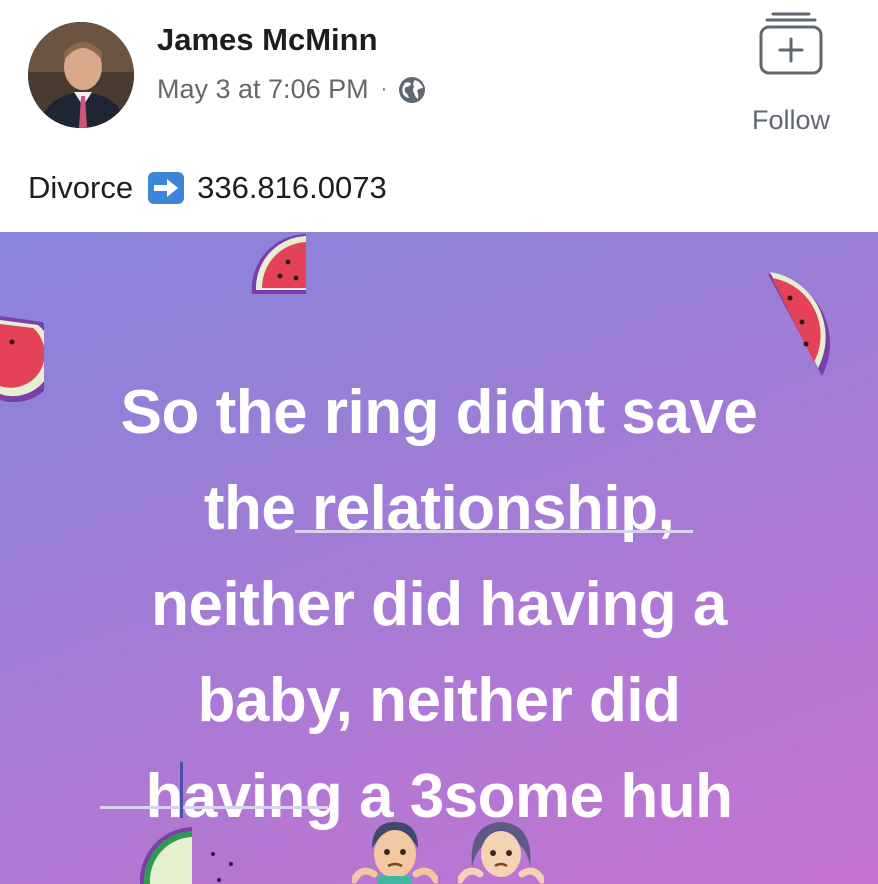 The width and height of the screenshot is (878, 884). Describe the element at coordinates (439, 700) in the screenshot. I see `post-line: baby, neither did` at that location.